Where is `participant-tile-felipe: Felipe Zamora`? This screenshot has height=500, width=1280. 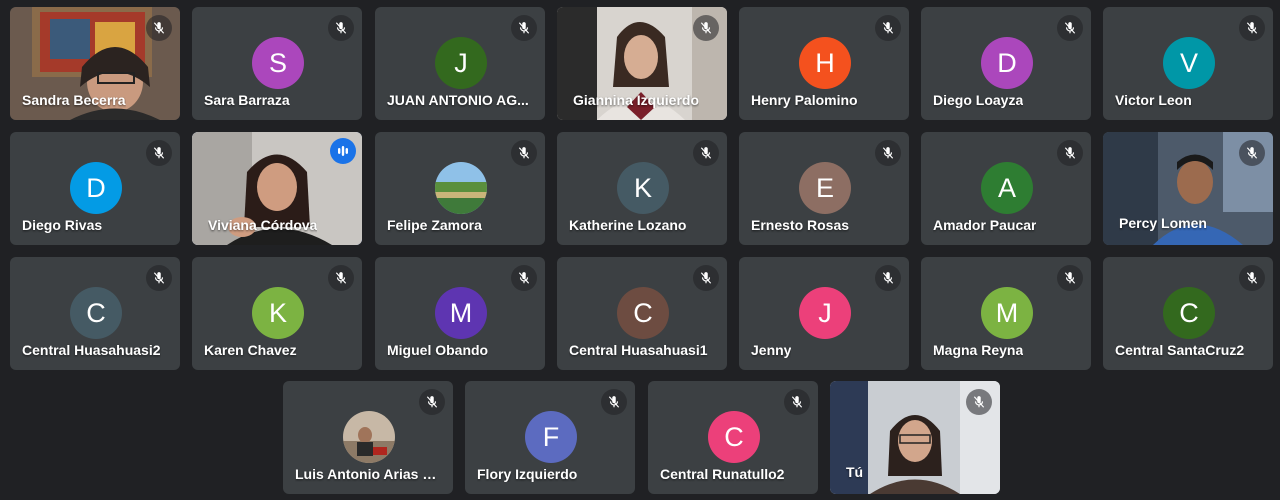
participant-tile-felipe: Felipe Zamora is located at coordinates (460, 188).